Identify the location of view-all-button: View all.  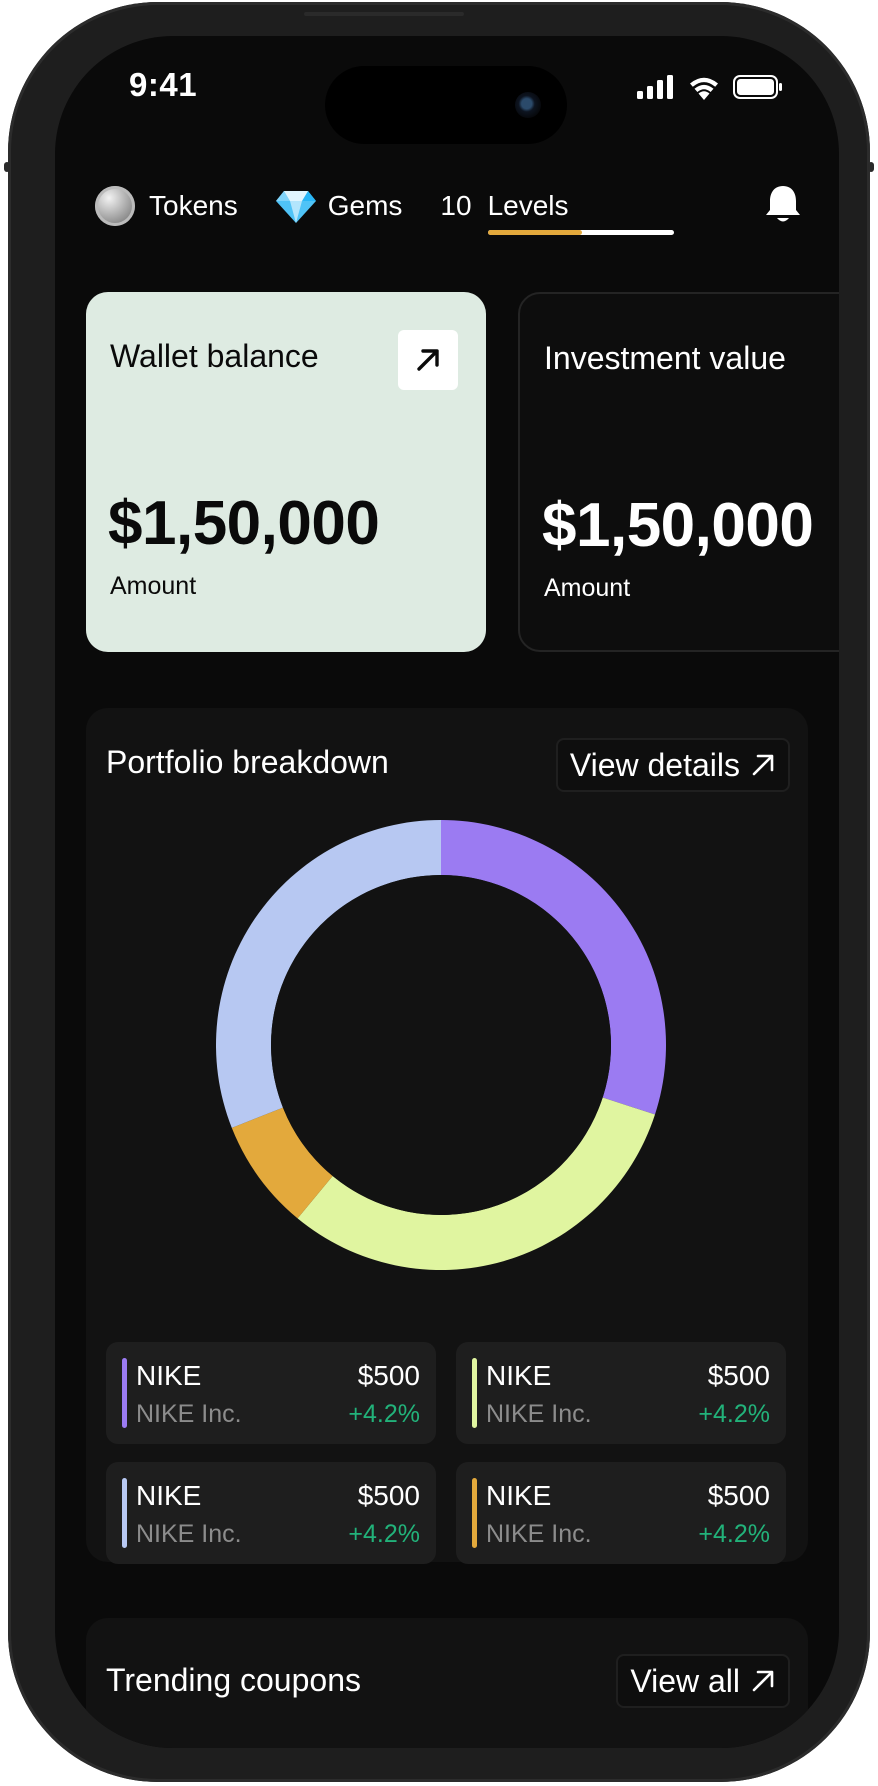
(703, 1681).